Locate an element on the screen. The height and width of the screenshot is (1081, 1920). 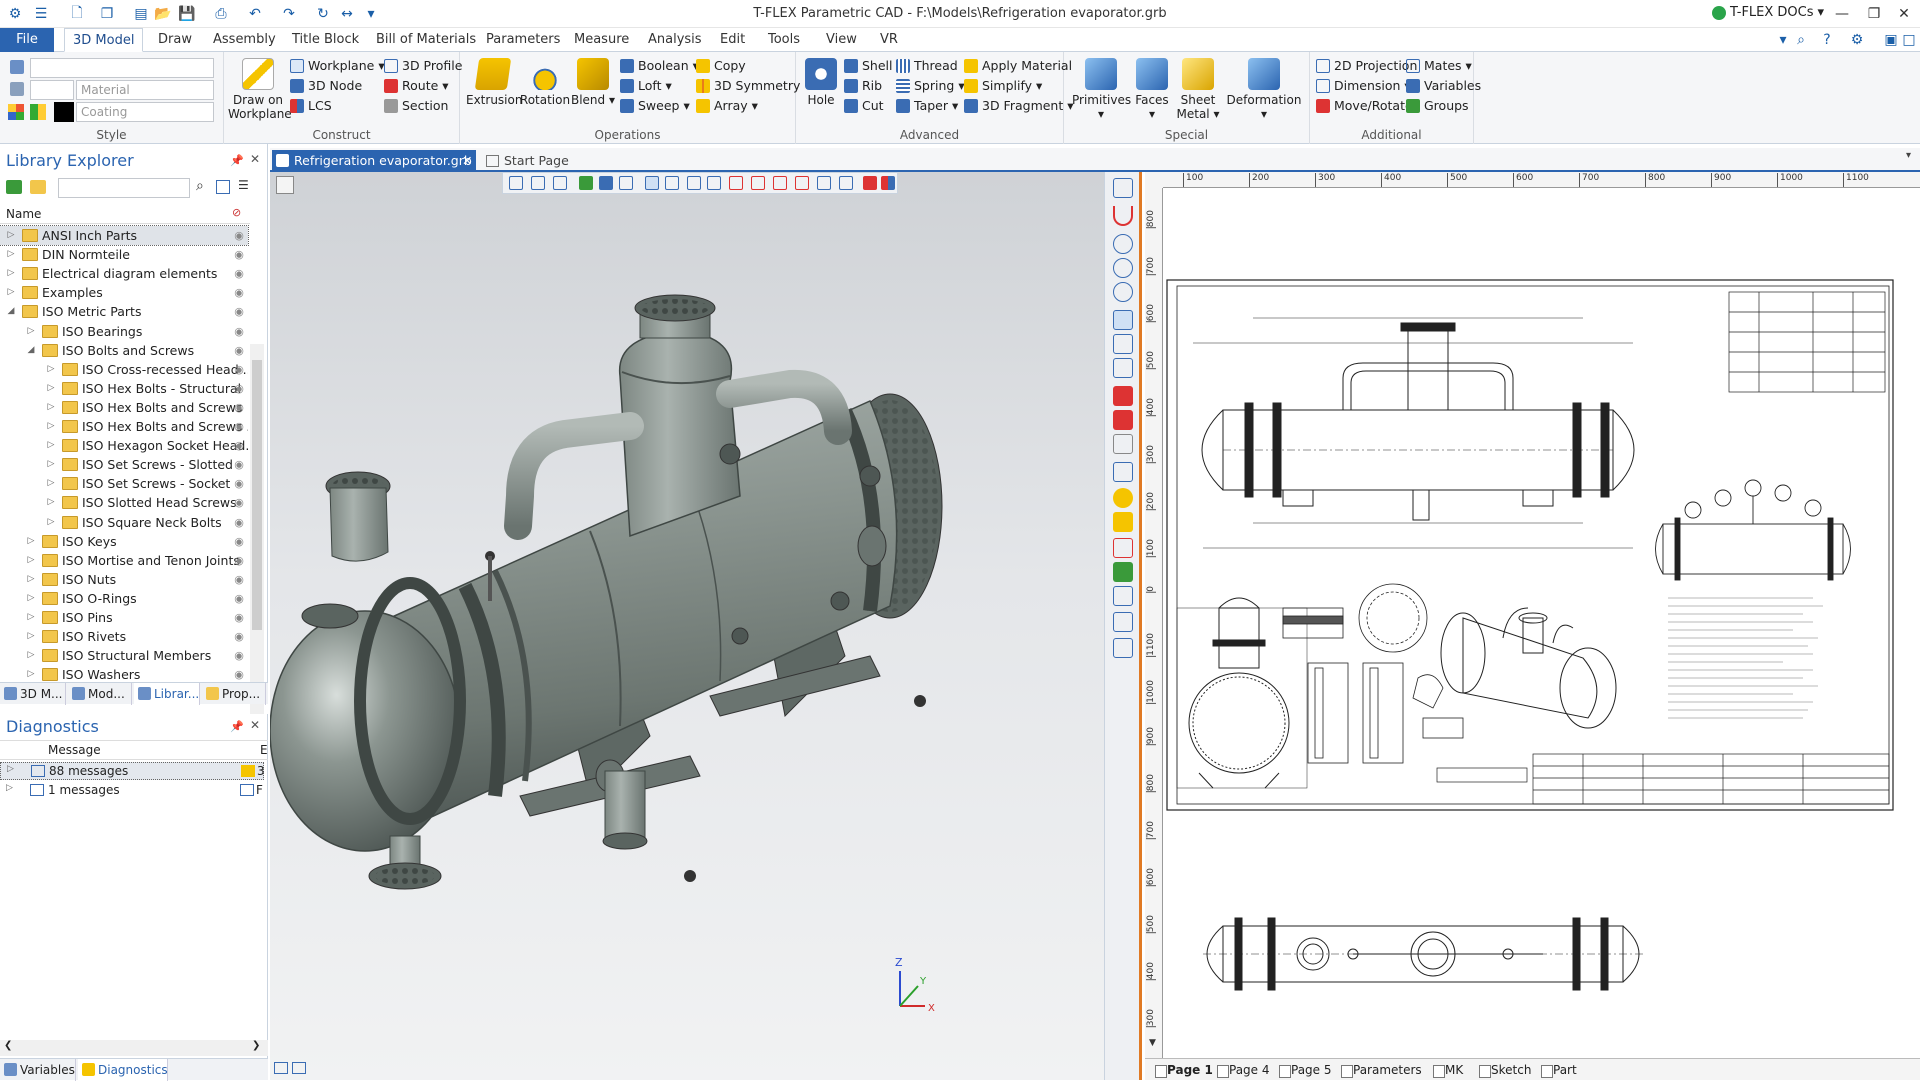
copy-window-icon: ❐ is located at coordinates (107, 14).